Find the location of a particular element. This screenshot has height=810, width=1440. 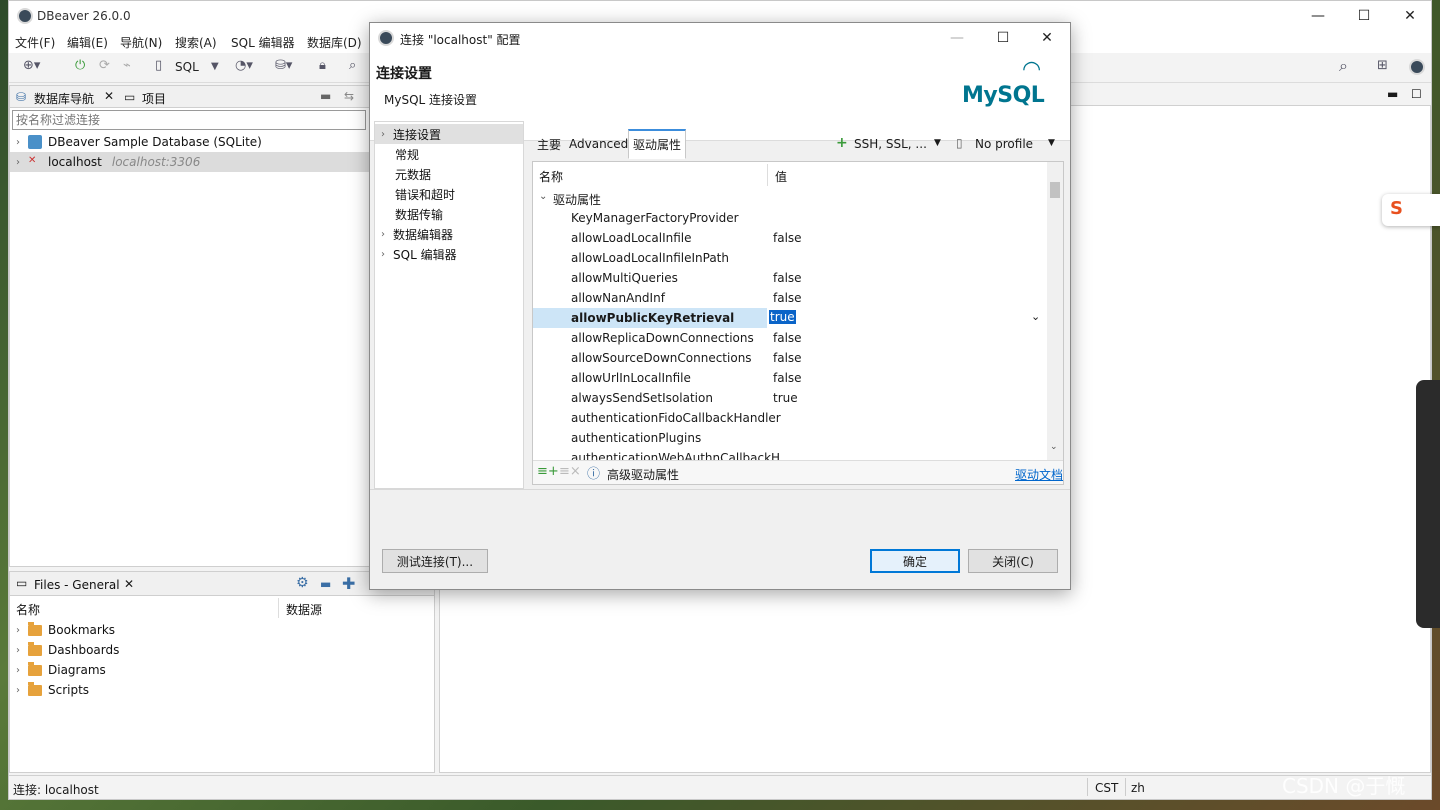

add-property-icon: ≡+ is located at coordinates (548, 471).